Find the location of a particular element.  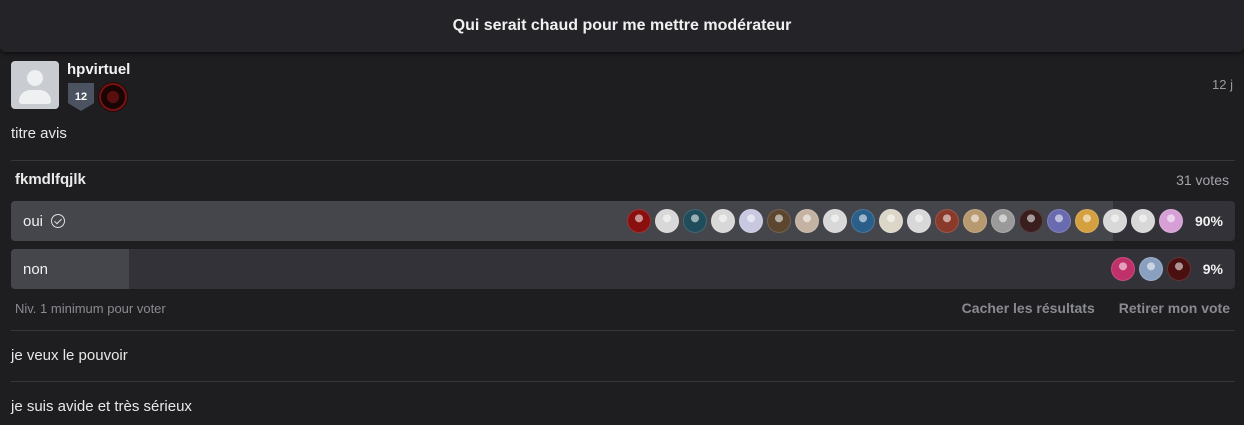

poll-option-label: oui is located at coordinates (33, 221).